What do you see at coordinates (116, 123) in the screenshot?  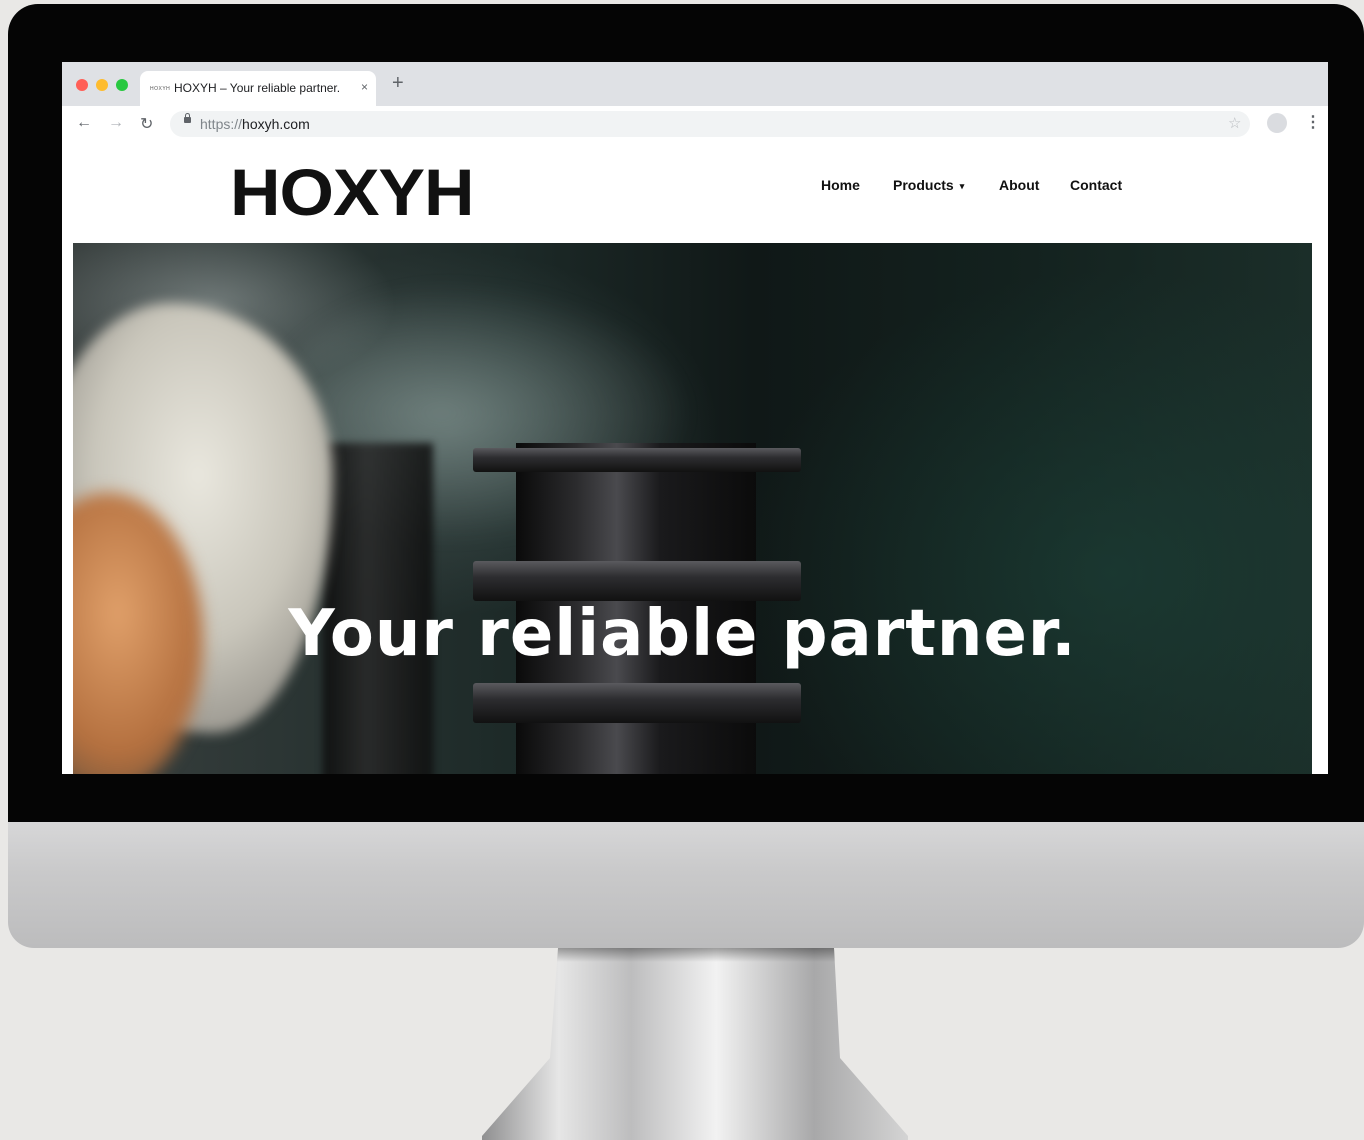 I see `forward-arrow-icon: →` at bounding box center [116, 123].